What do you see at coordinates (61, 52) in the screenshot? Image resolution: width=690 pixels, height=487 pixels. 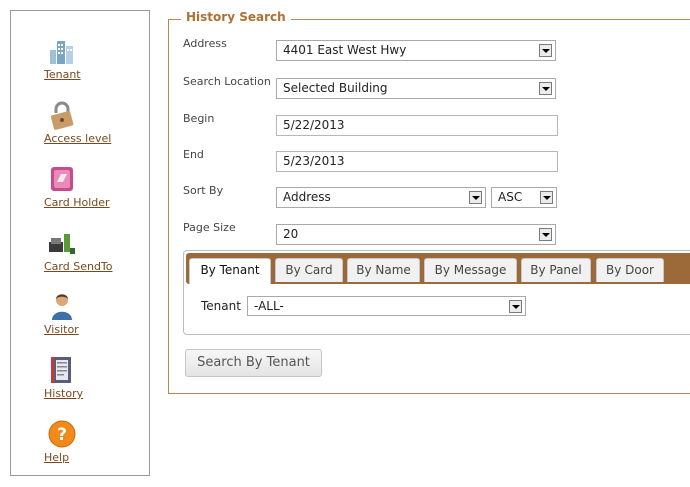 I see `building-icon` at bounding box center [61, 52].